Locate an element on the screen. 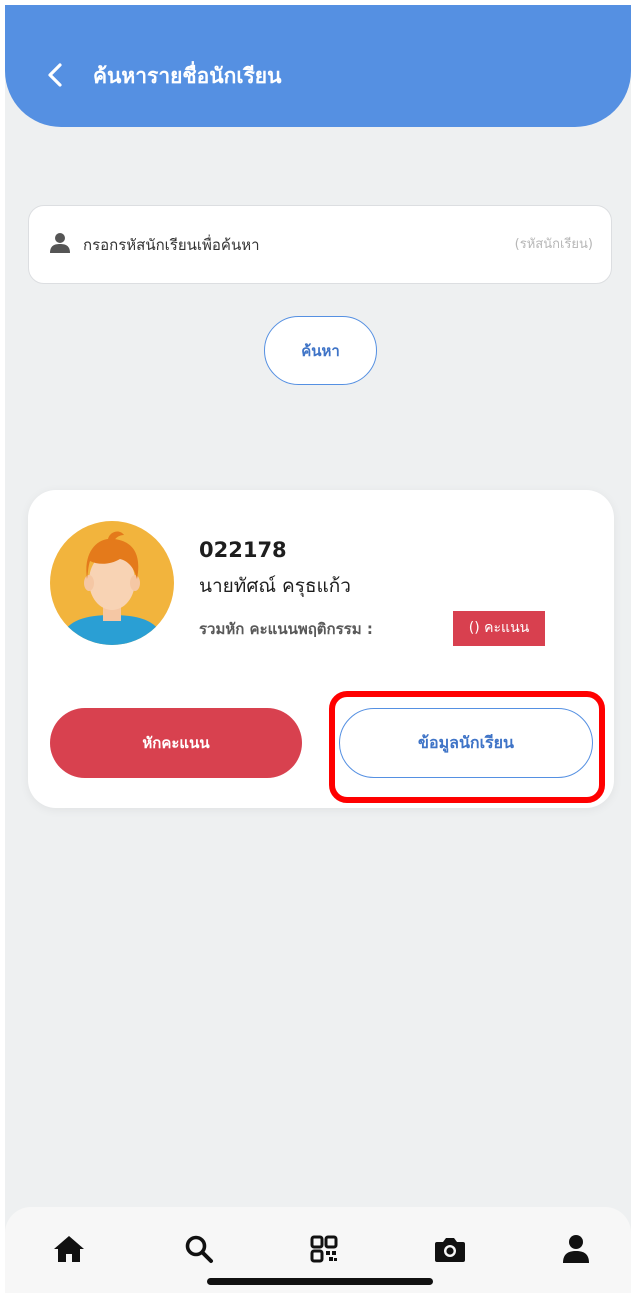  page-title: ค้นหารายชื่อนักเรียน is located at coordinates (187, 76).